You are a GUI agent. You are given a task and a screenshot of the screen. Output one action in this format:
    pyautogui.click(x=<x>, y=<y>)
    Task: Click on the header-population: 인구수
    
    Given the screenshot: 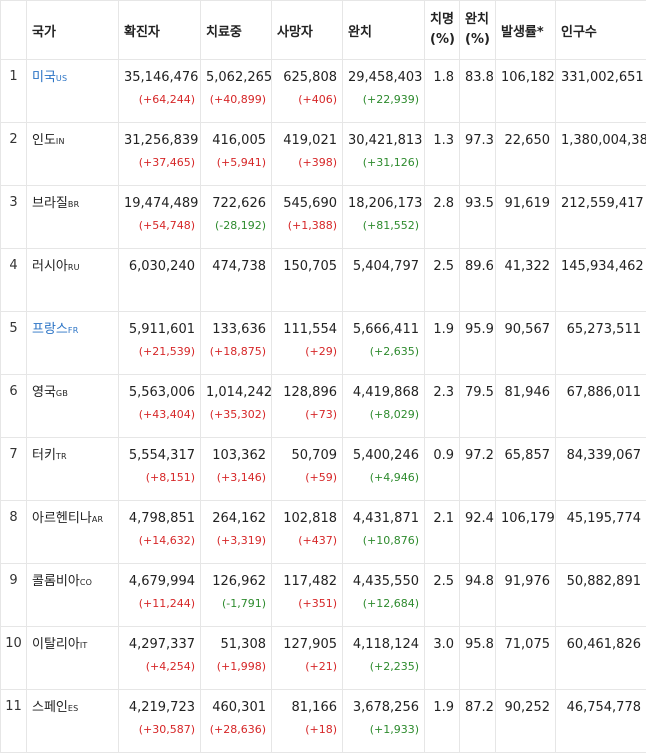 What is the action you would take?
    pyautogui.click(x=601, y=30)
    